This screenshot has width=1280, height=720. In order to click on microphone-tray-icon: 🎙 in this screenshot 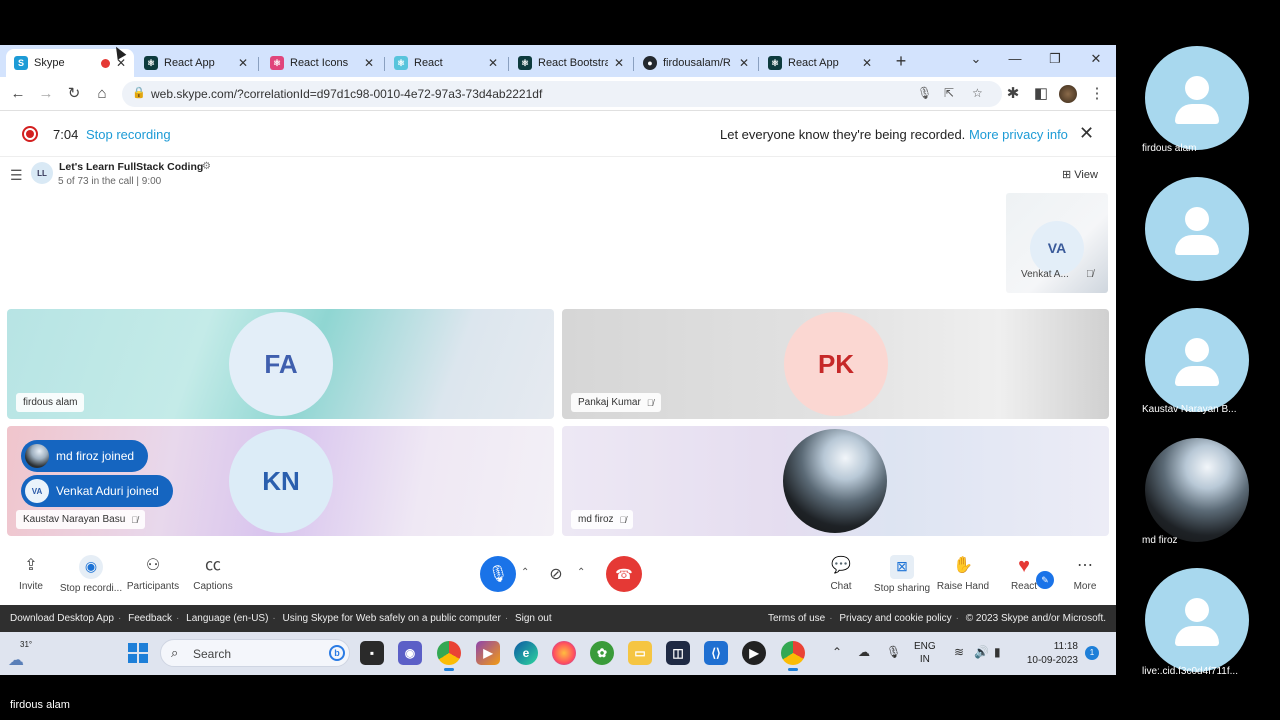, I will do `click(893, 652)`.